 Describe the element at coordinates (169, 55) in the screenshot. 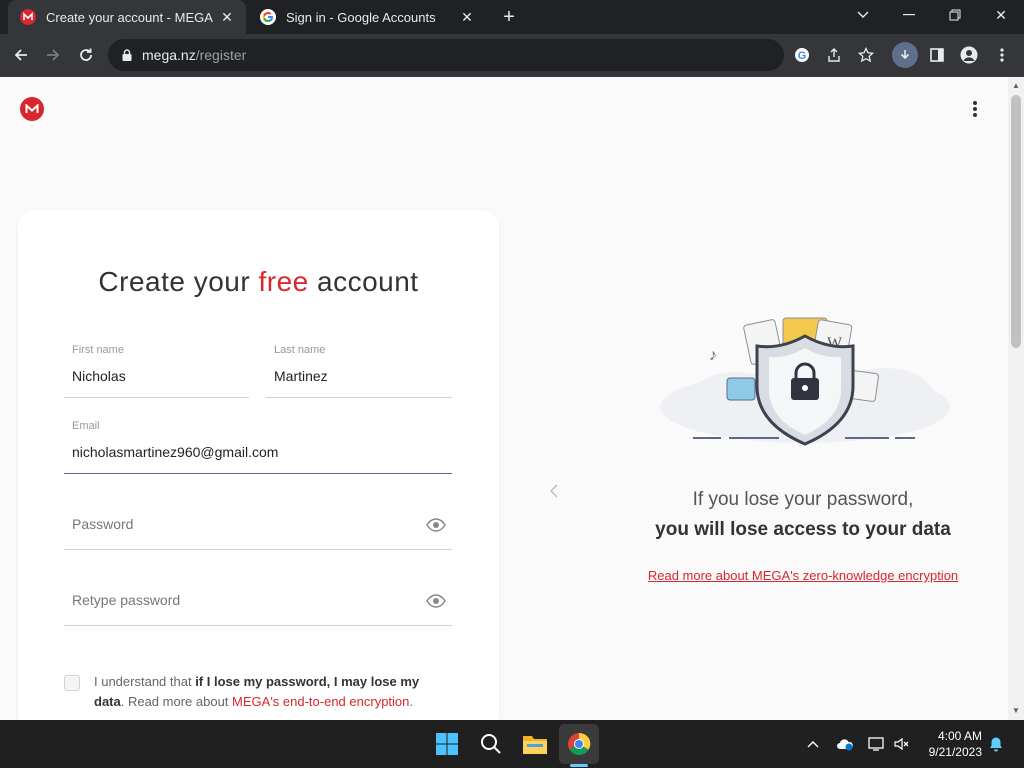

I see `url-host: mega.nz` at that location.